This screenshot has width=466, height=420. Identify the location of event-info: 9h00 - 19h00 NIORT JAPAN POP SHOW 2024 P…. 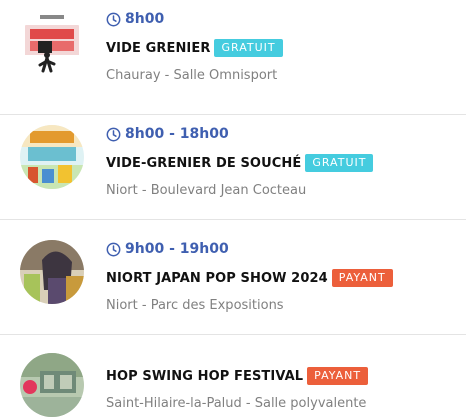
(282, 276).